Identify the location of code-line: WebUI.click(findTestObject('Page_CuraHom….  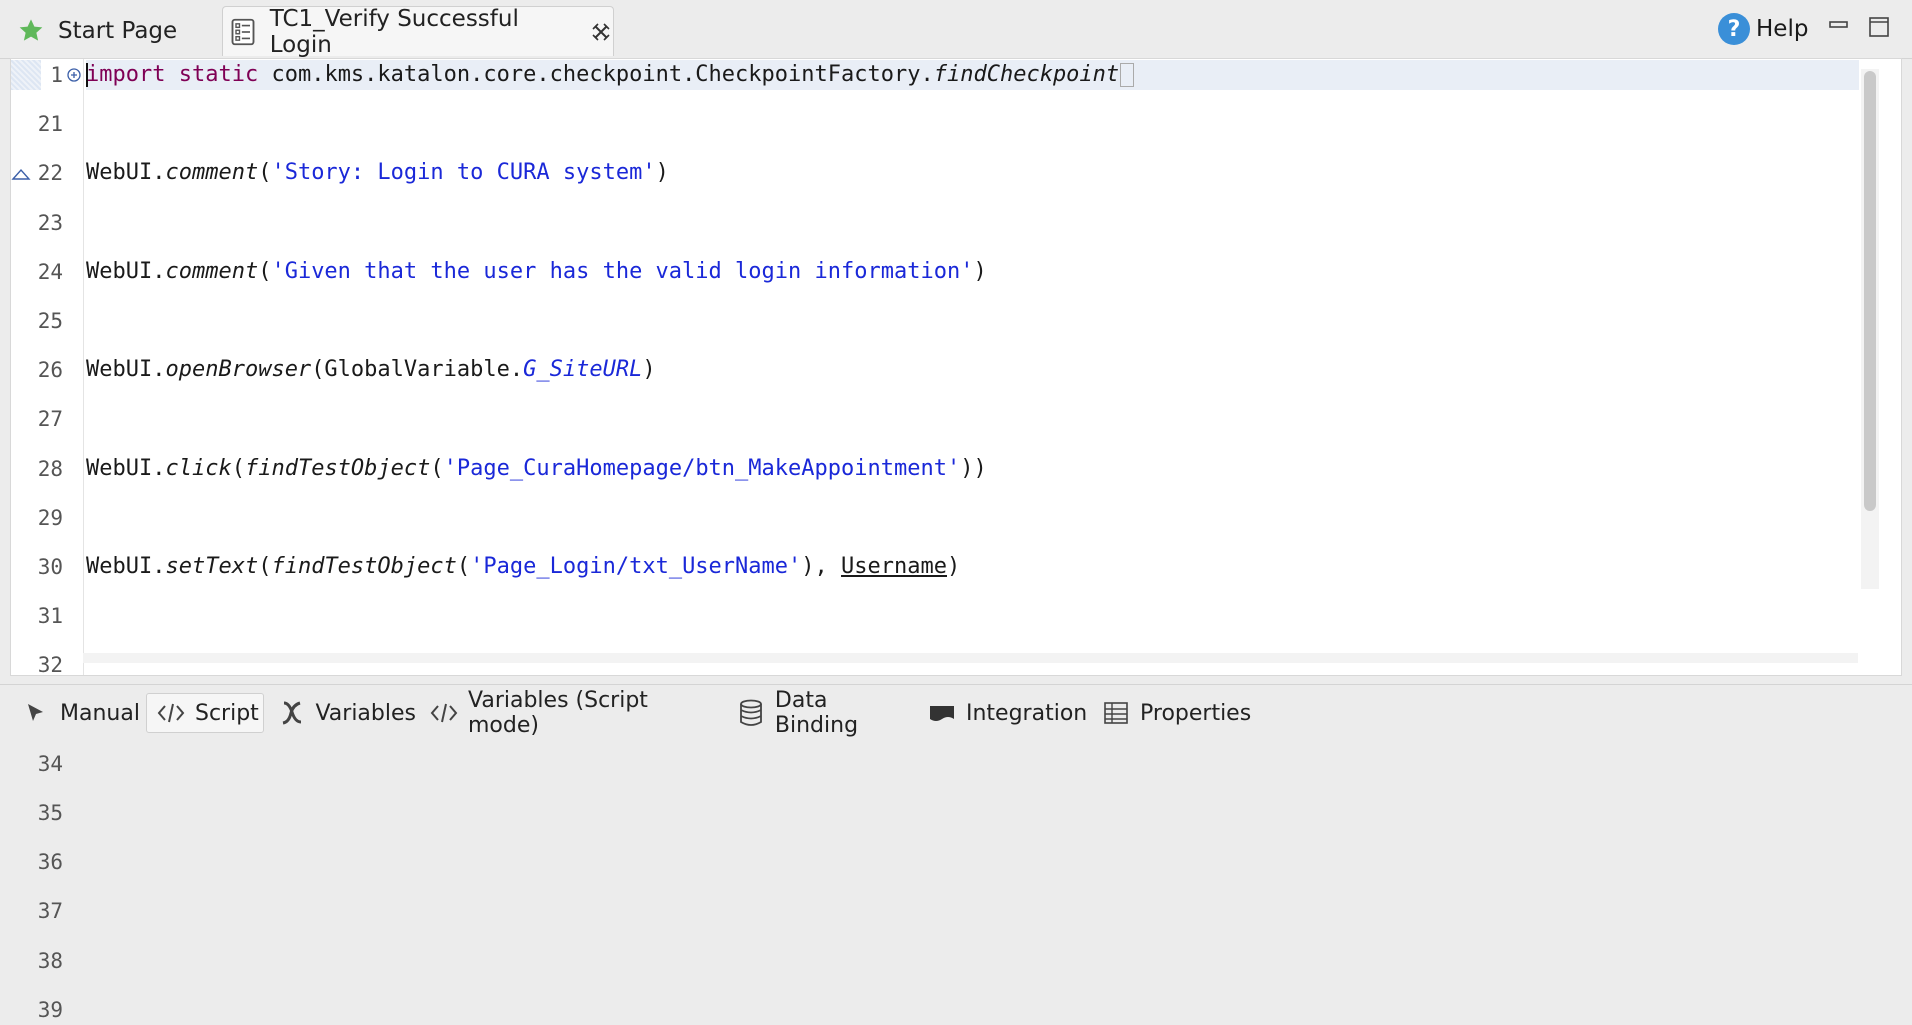
(936, 469).